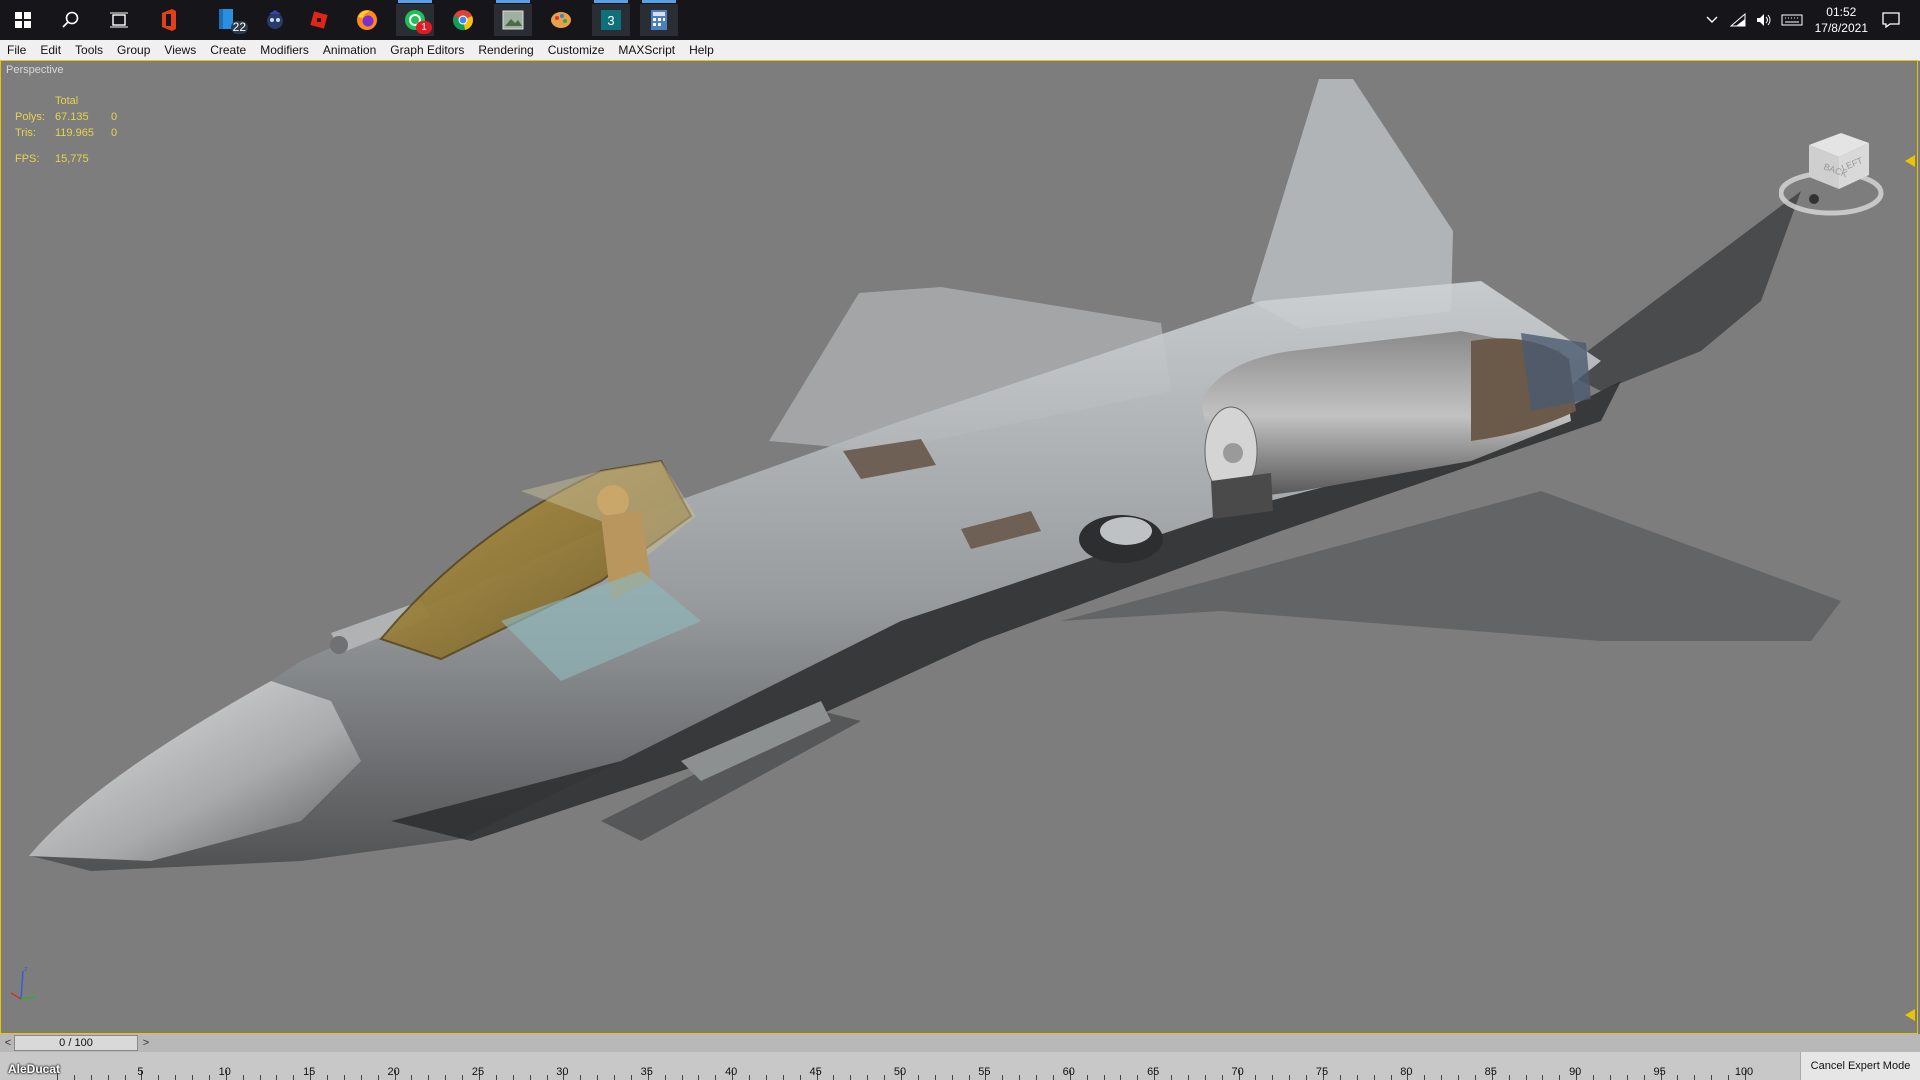 This screenshot has width=1920, height=1080. What do you see at coordinates (613, 501) in the screenshot?
I see `pilot-figure` at bounding box center [613, 501].